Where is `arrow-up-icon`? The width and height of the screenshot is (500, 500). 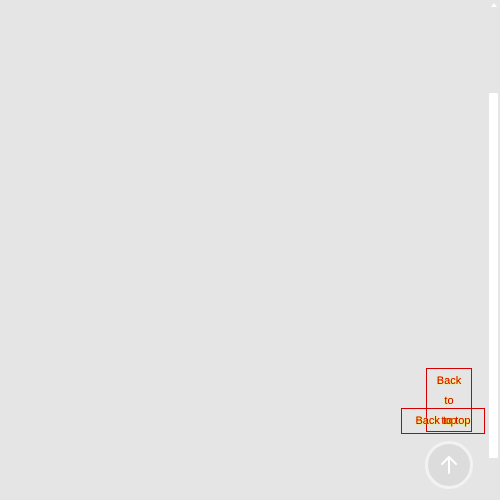
arrow-up-icon is located at coordinates (449, 465).